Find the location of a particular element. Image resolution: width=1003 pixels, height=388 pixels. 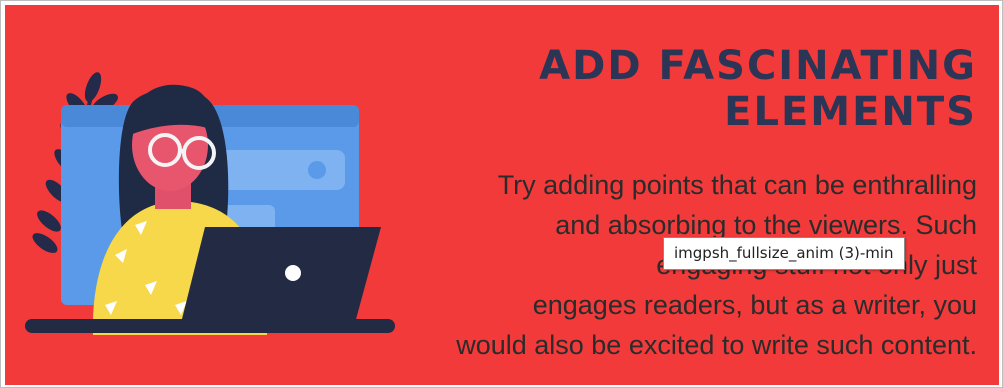

banner-title-line: ADD FASCINATING is located at coordinates (758, 66).